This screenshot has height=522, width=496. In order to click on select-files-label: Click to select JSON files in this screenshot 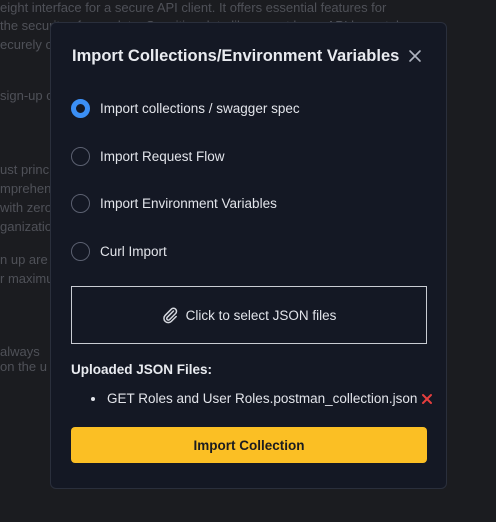, I will do `click(261, 315)`.